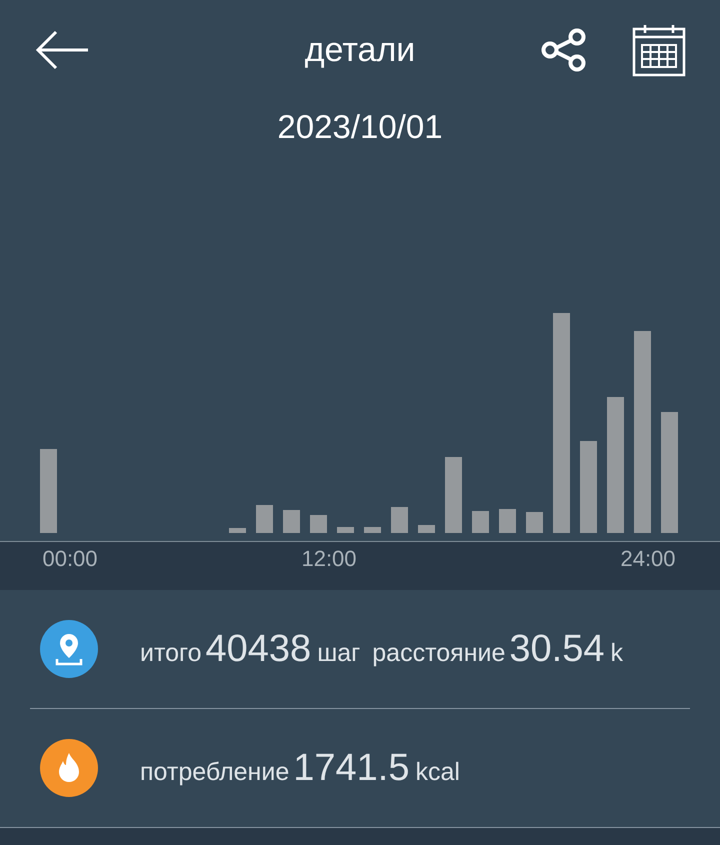  I want to click on back-button, so click(62, 50).